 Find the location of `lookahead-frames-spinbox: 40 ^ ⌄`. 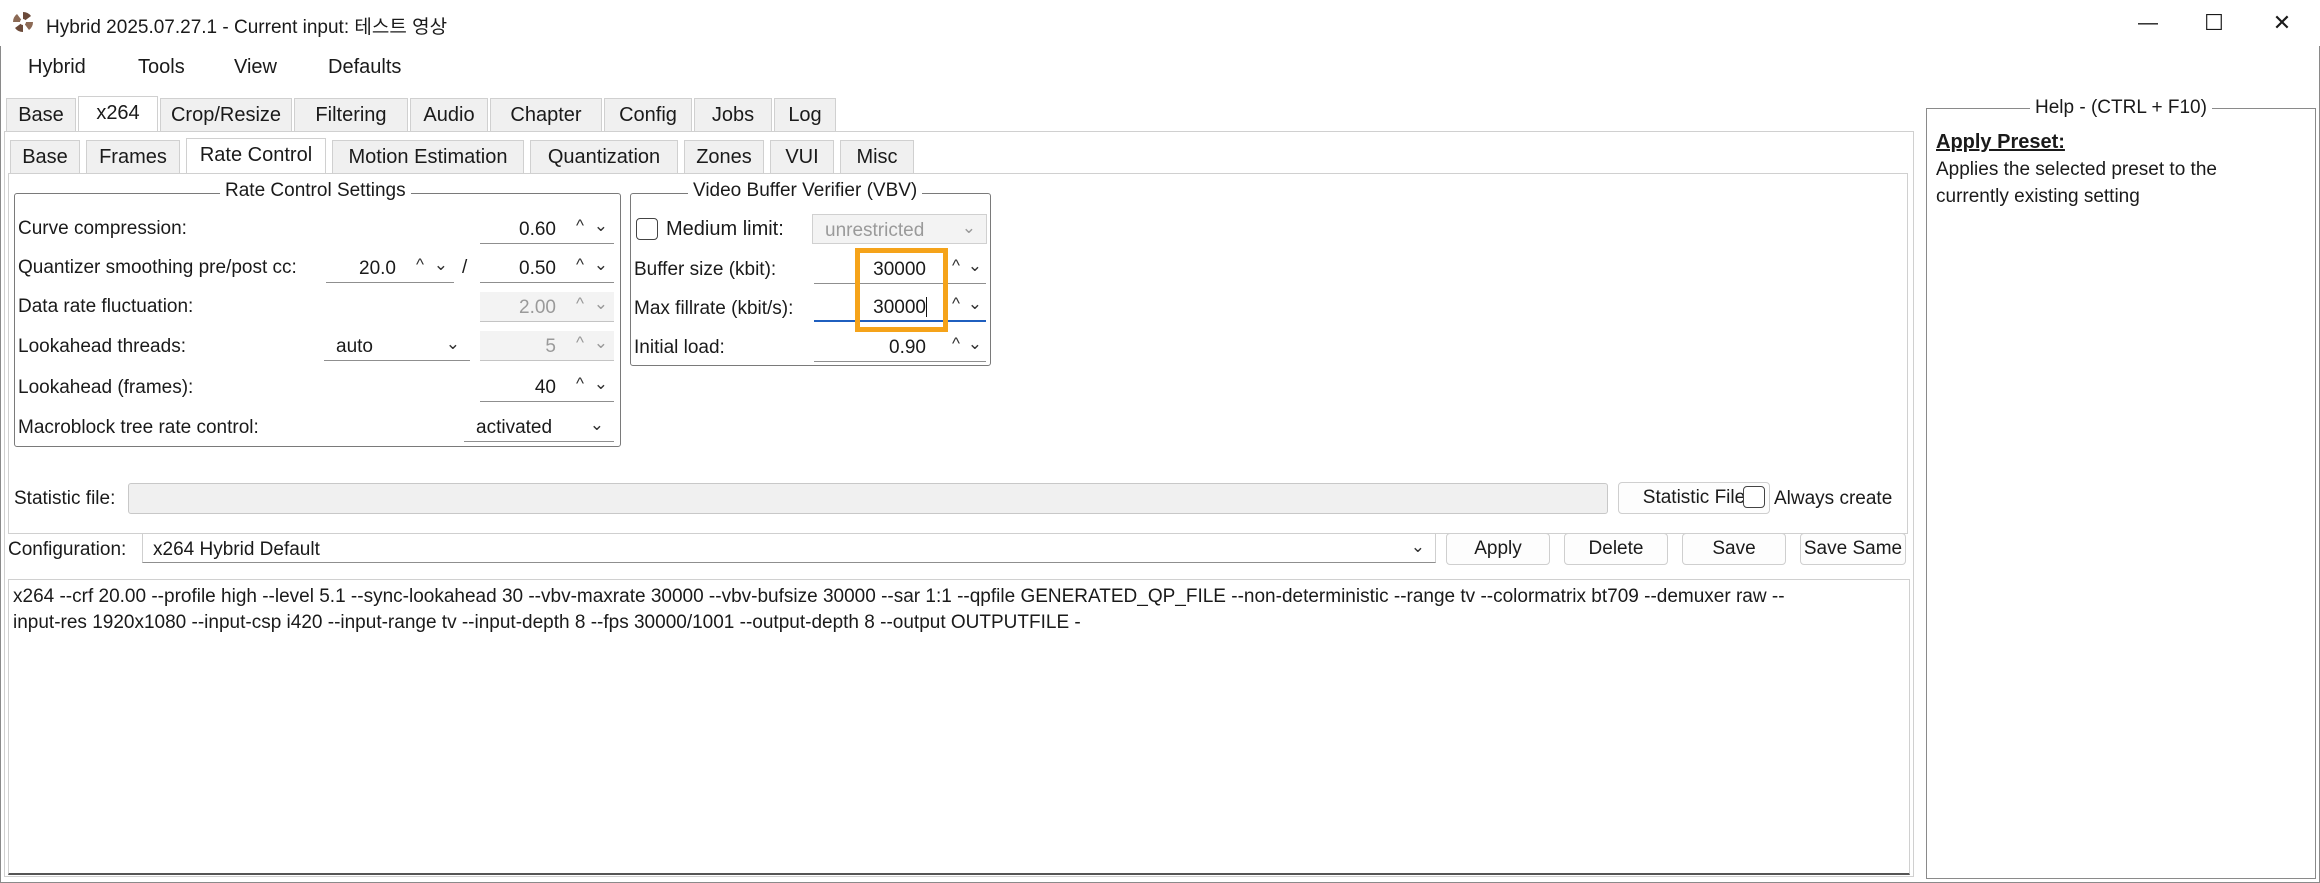

lookahead-frames-spinbox: 40 ^ ⌄ is located at coordinates (547, 387).